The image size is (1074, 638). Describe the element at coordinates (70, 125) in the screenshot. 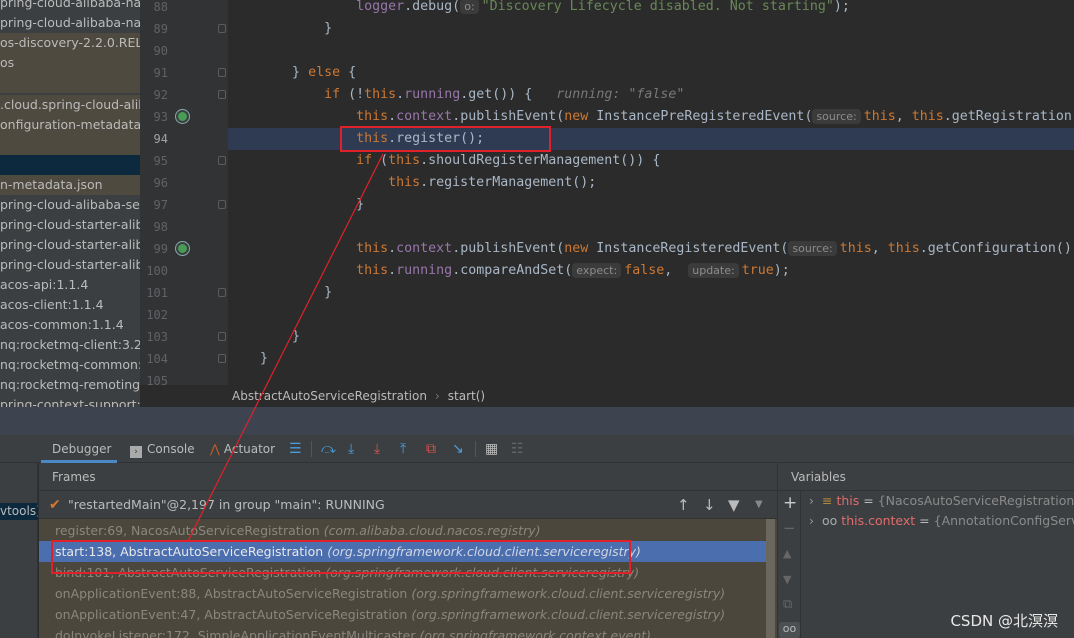

I see `tree-item: onfiguration-metadata.js` at that location.